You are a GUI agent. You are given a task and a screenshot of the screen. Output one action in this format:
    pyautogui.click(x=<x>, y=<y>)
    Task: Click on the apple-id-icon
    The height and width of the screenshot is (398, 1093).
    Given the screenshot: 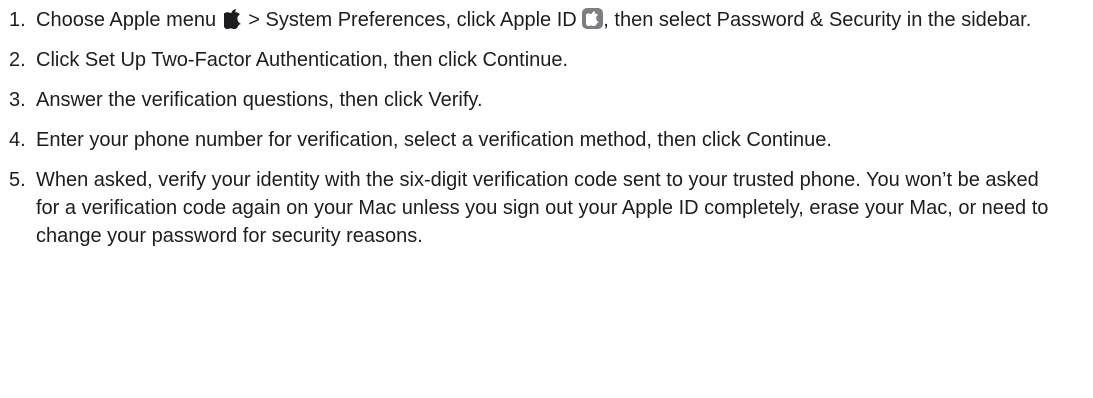 What is the action you would take?
    pyautogui.click(x=593, y=18)
    